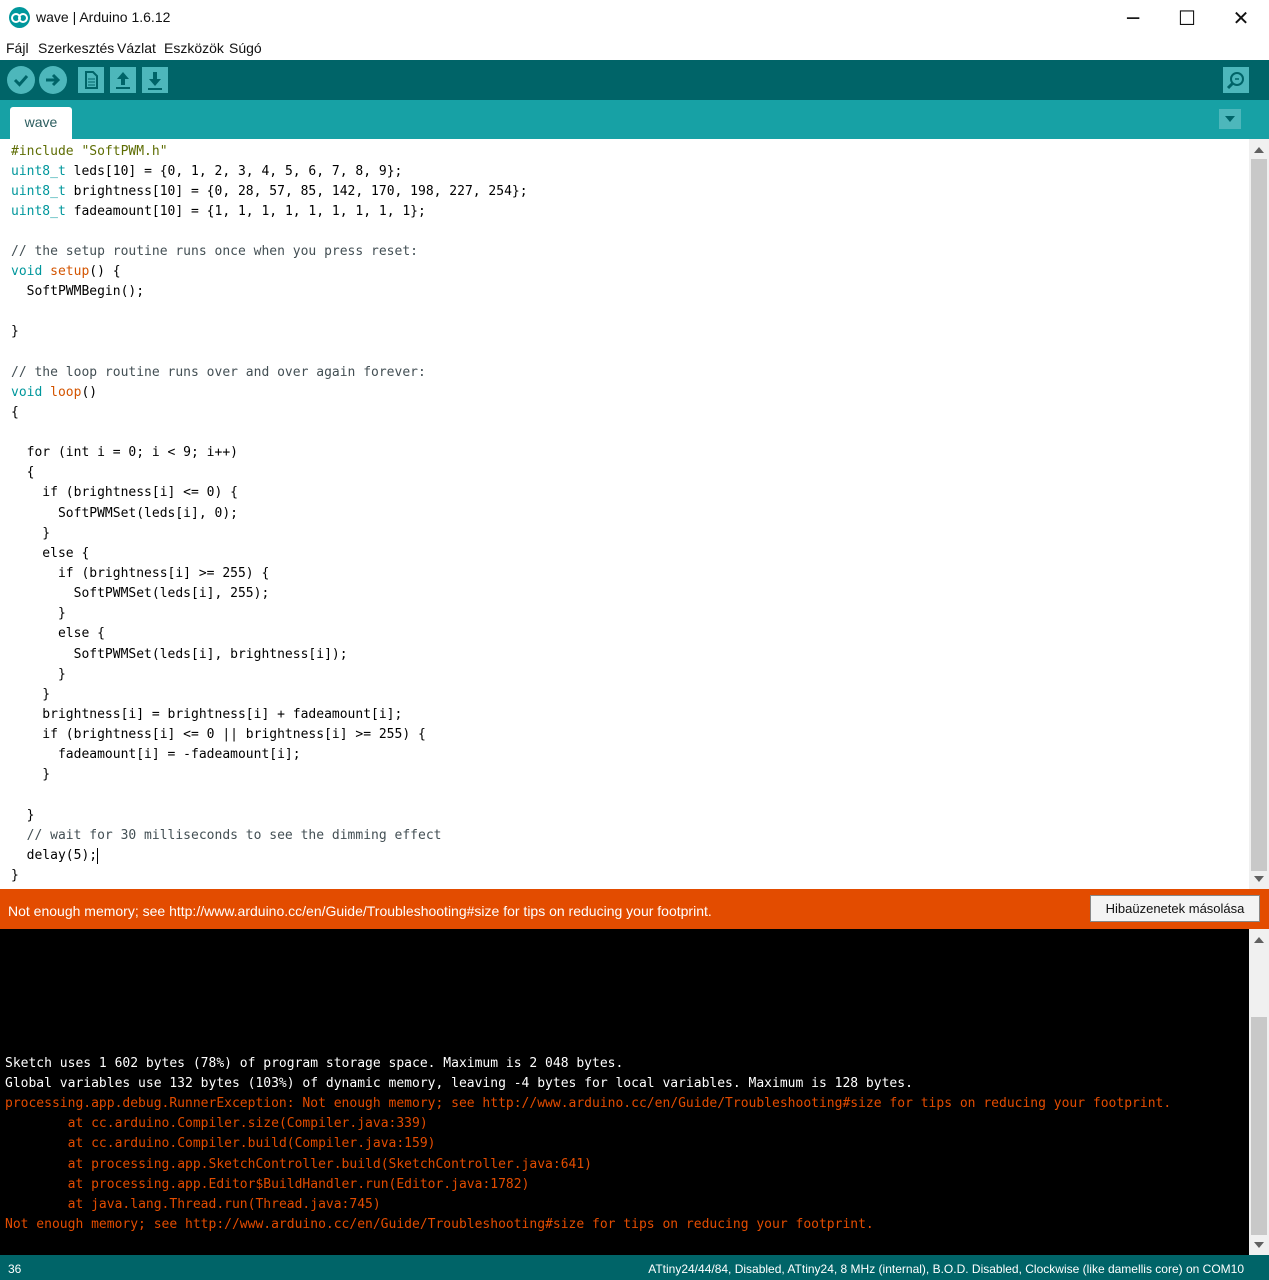 The width and height of the screenshot is (1269, 1280). I want to click on console-line: at java.lang.Thread.run(Thread.java:745), so click(193, 1204).